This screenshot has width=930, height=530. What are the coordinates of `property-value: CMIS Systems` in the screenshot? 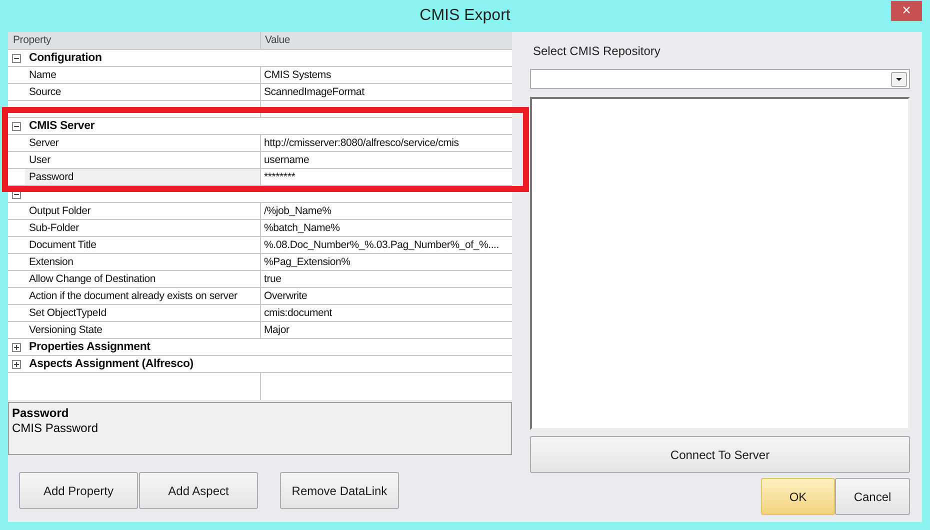 It's located at (386, 75).